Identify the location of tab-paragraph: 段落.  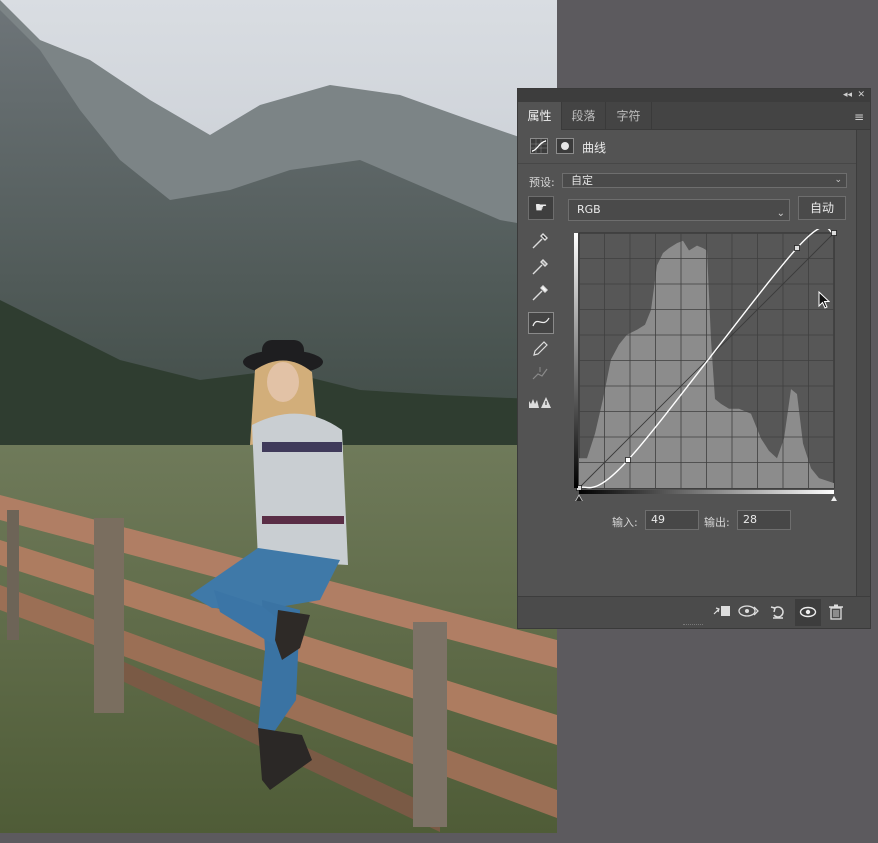
(584, 116).